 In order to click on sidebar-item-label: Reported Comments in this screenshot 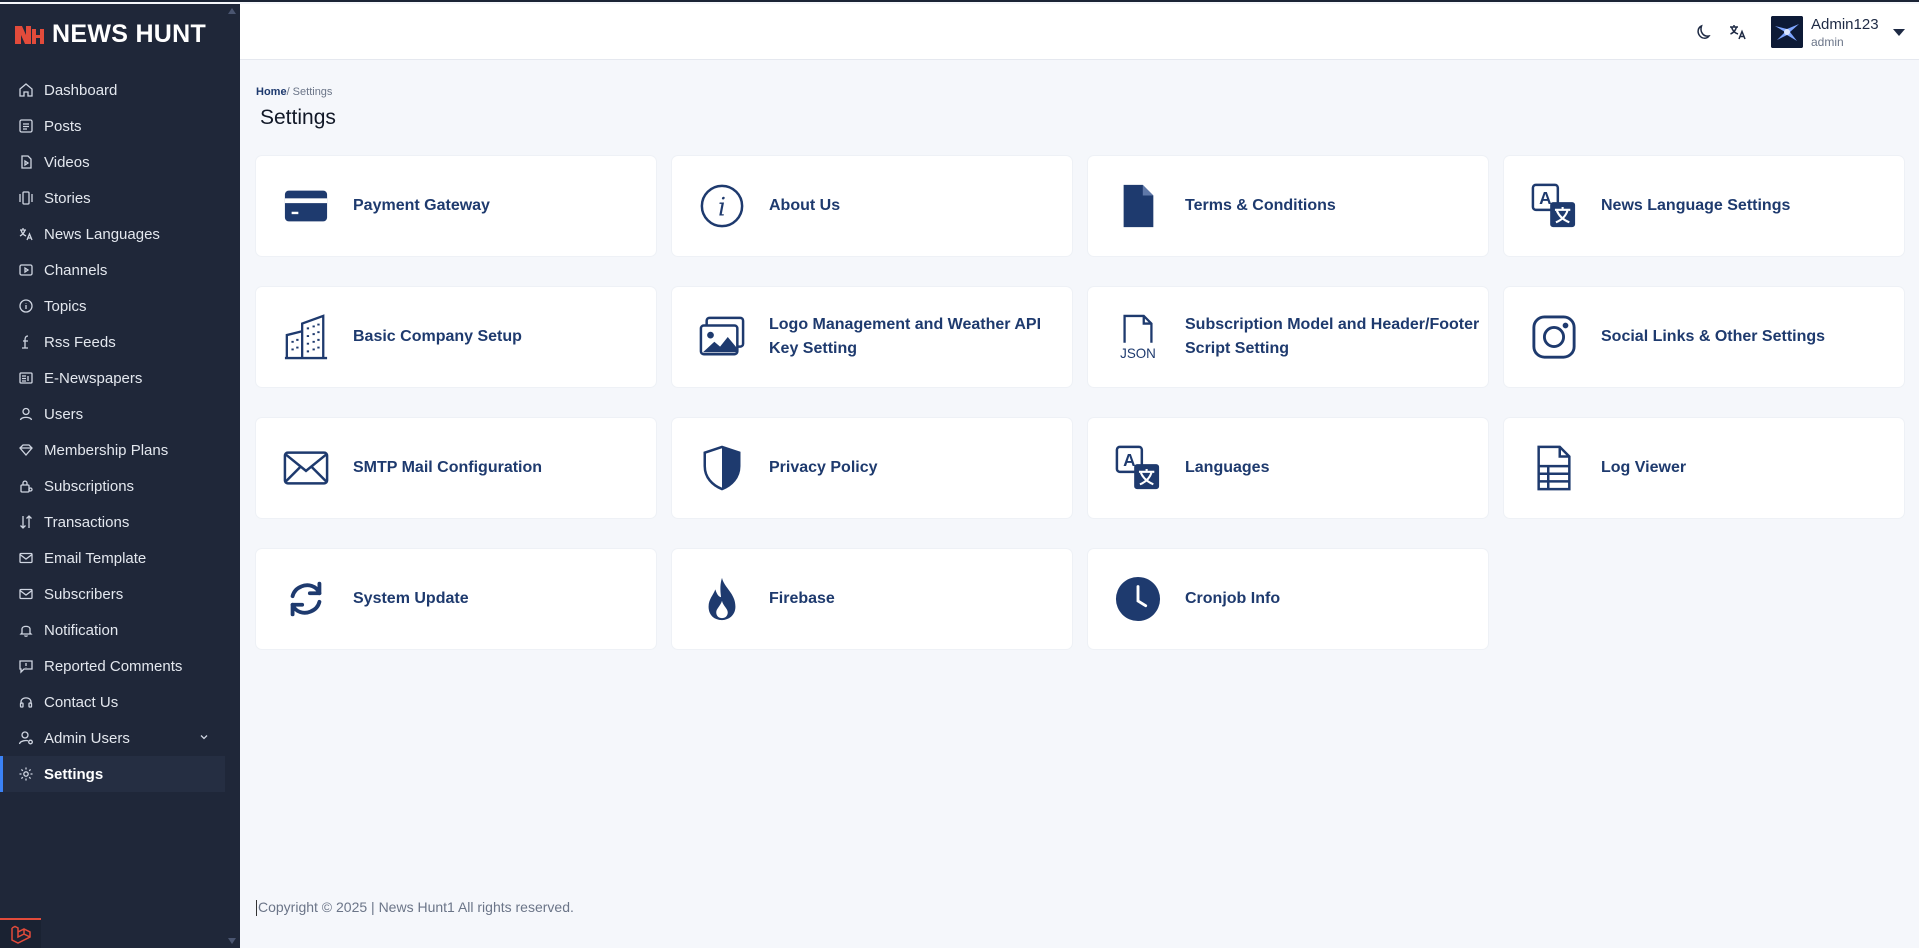, I will do `click(113, 666)`.